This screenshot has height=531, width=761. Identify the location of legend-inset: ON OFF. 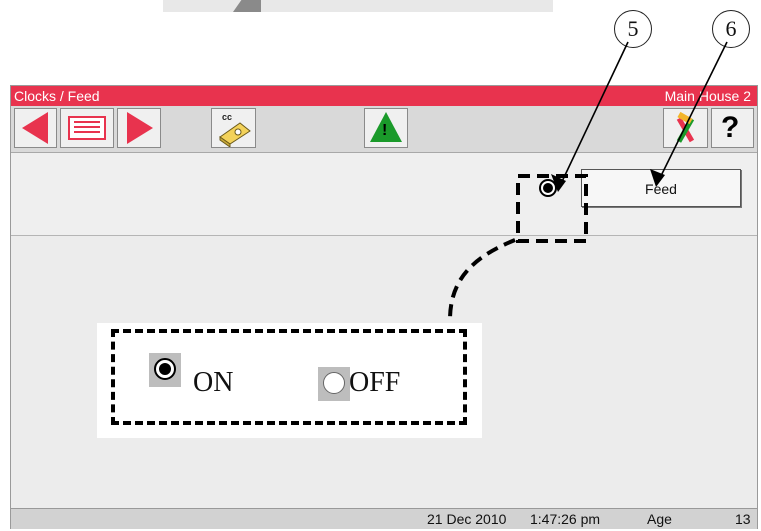
(289, 380).